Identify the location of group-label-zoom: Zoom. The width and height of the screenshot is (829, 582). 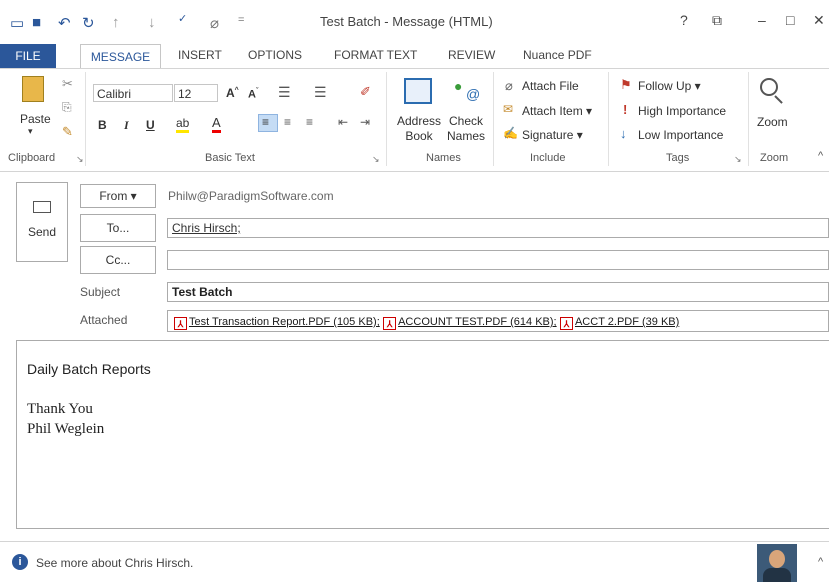
(774, 158).